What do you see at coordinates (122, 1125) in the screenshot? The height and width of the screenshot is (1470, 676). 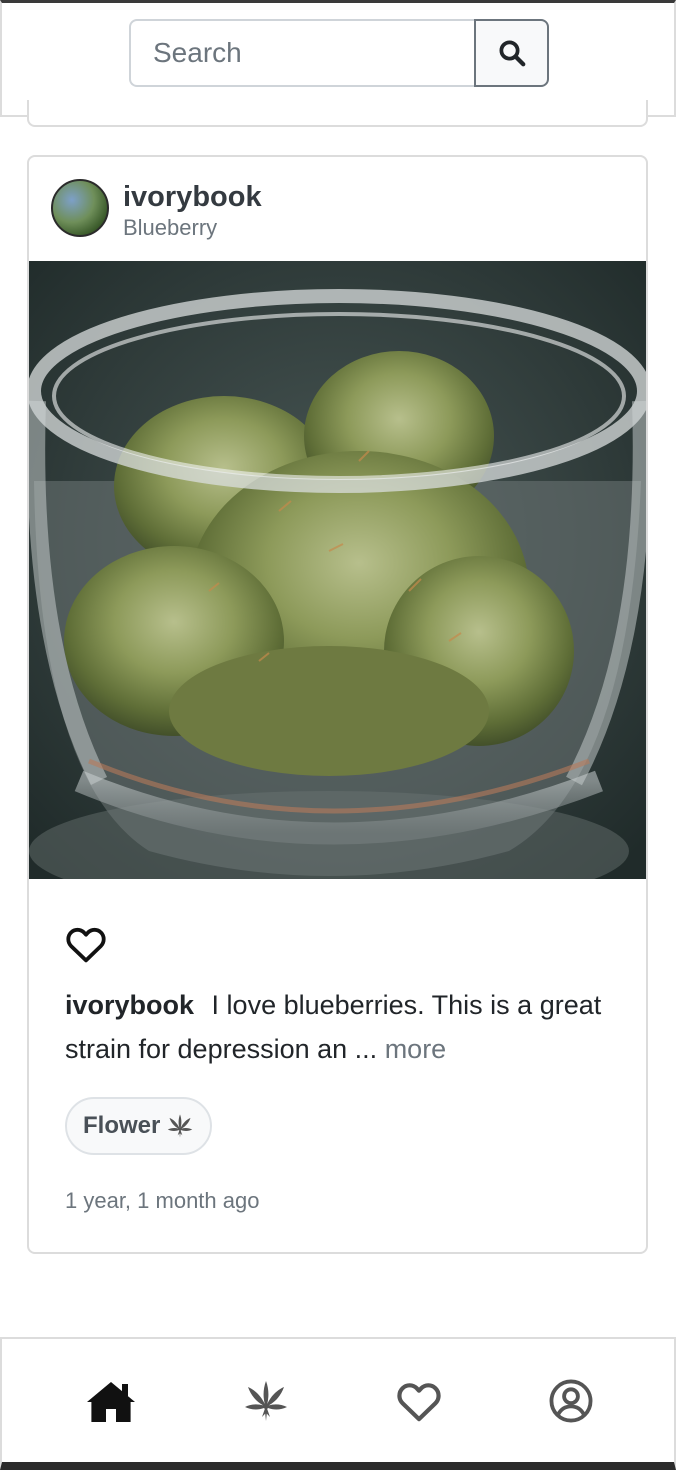 I see `tag-label: Flower` at bounding box center [122, 1125].